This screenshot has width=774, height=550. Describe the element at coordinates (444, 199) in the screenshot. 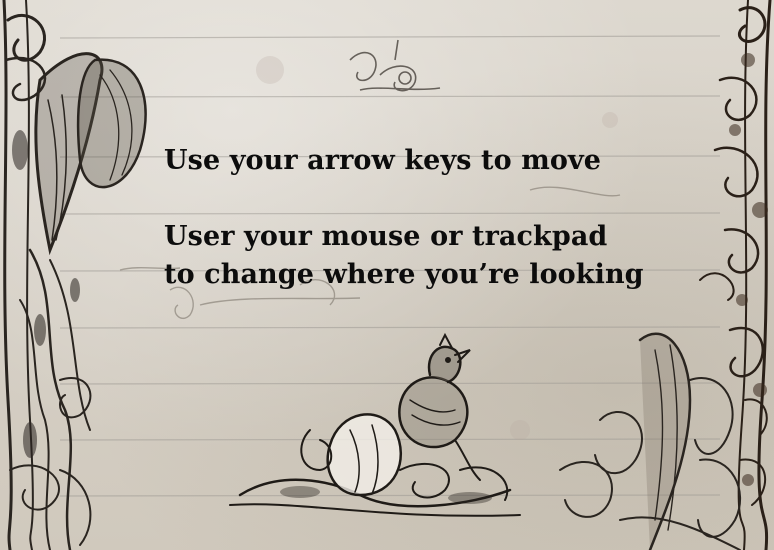

I see `instruction-spacer` at that location.